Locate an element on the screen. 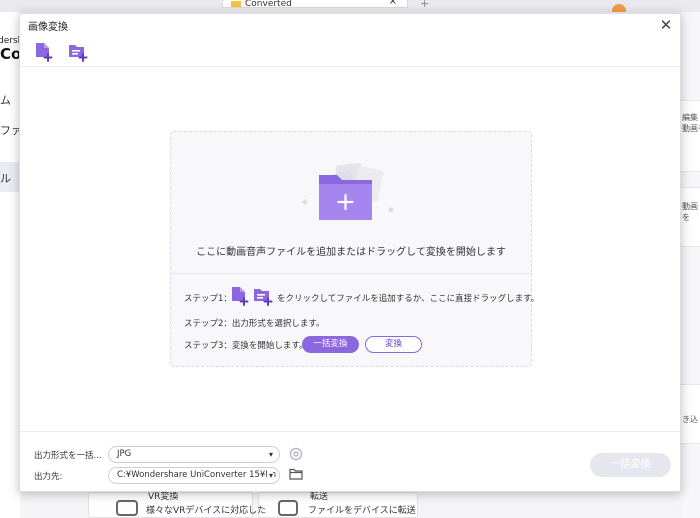  output-path-select: C:¥Wondershare UniConverter 15¥Im ▾ is located at coordinates (194, 475).